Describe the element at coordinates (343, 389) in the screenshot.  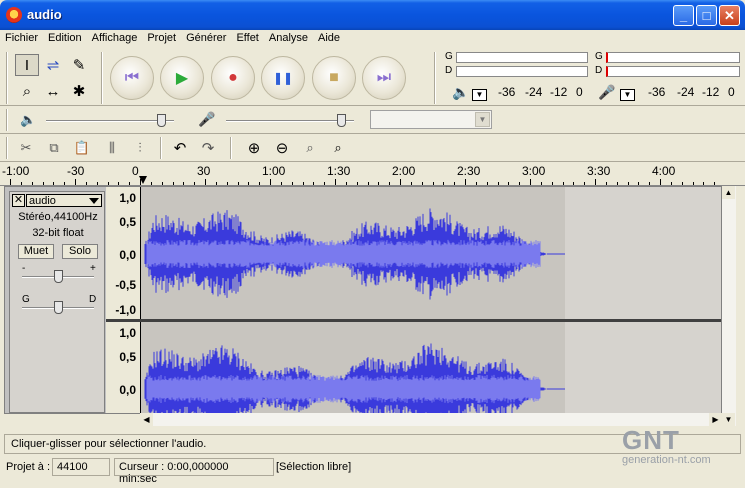
I see `waveform-rms` at that location.